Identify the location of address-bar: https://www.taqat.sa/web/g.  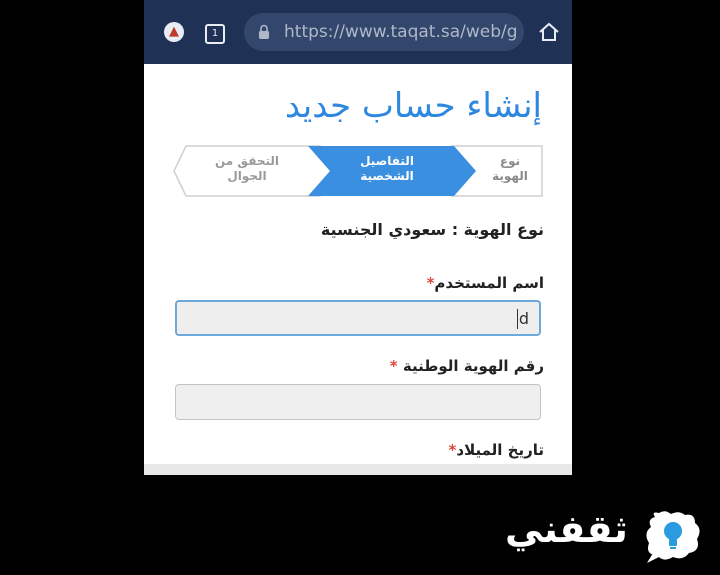
(384, 32).